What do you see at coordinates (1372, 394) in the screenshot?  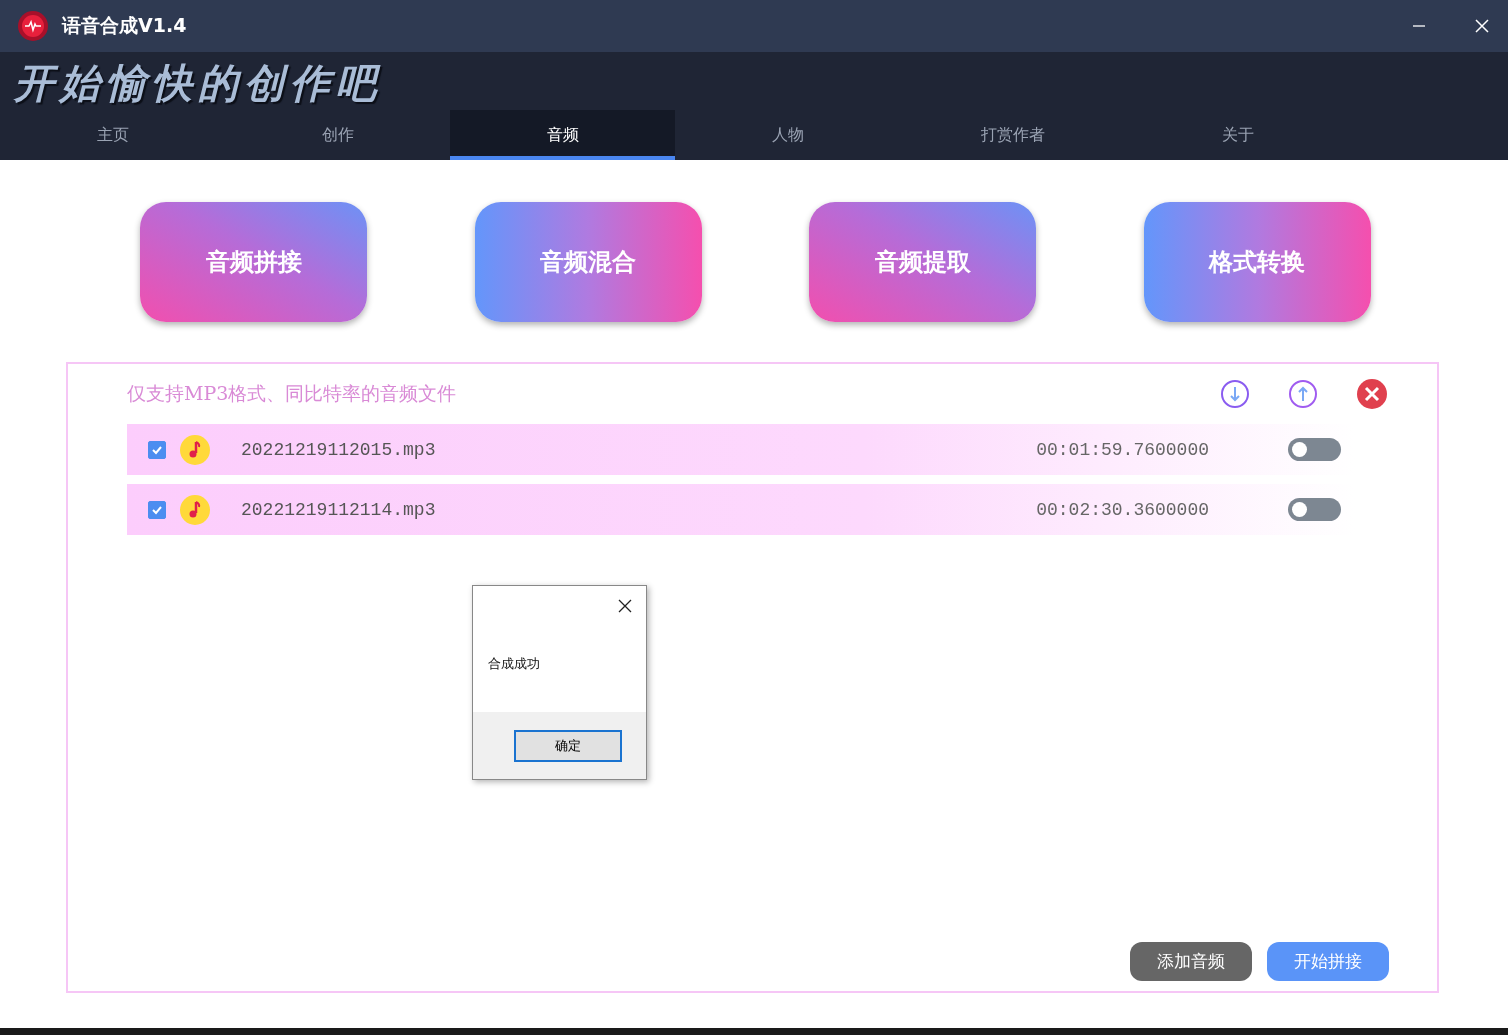 I see `remove-icon` at bounding box center [1372, 394].